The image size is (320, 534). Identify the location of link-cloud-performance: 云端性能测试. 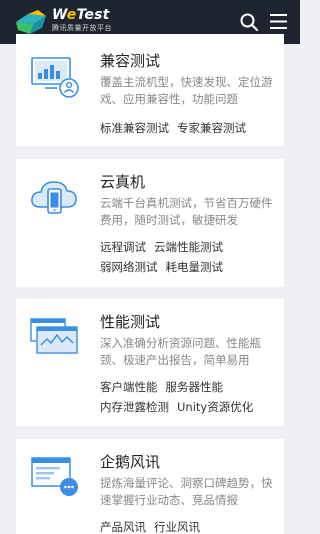
(188, 247).